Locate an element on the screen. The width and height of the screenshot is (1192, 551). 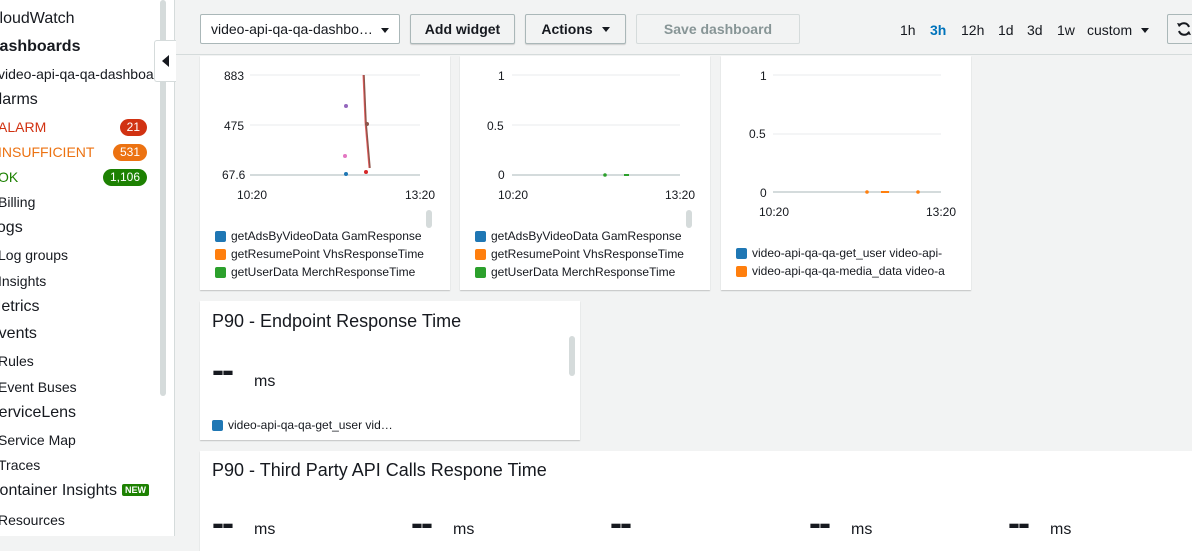
time-range-1h: 1h is located at coordinates (908, 30).